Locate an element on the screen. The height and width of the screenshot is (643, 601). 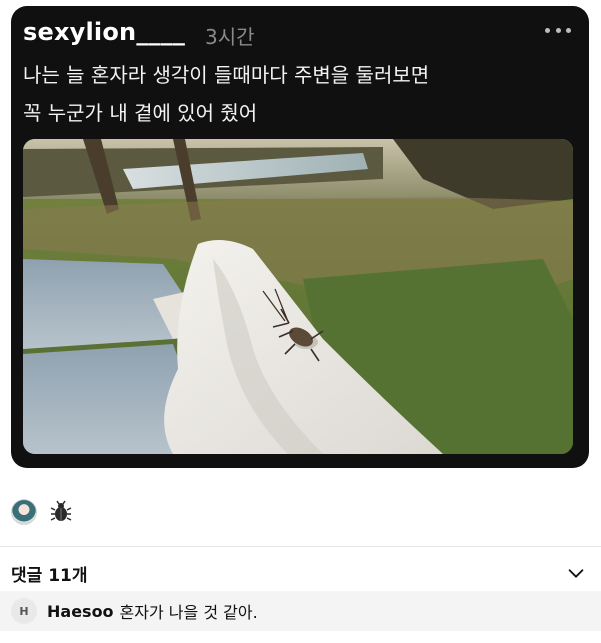
more-options-icon is located at coordinates (558, 30).